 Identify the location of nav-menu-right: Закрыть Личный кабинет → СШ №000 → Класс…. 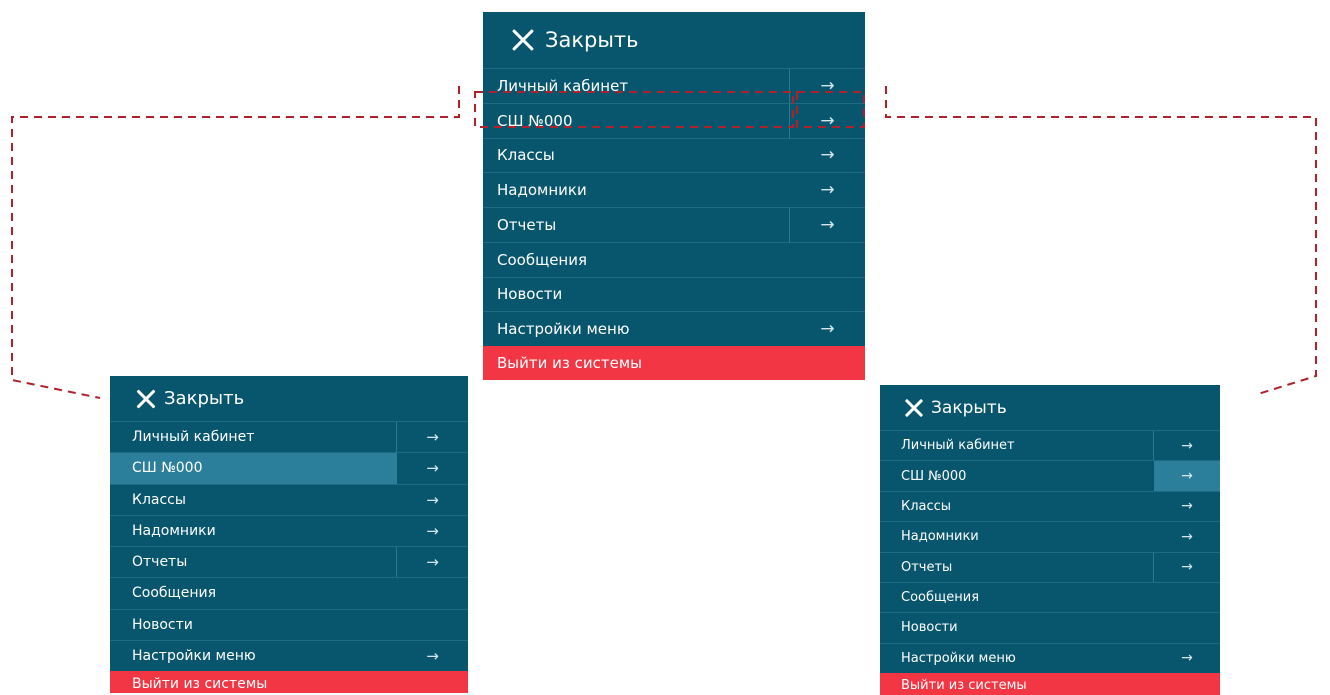
(1050, 540).